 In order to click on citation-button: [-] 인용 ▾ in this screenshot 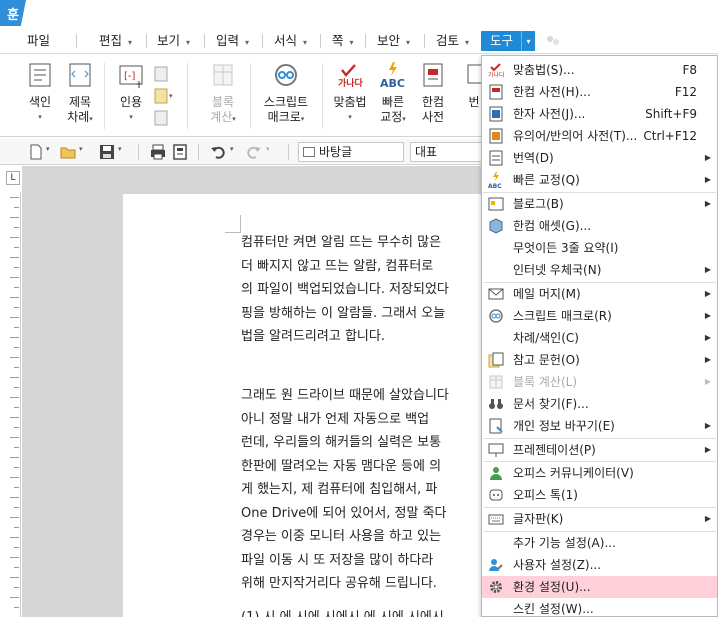, I will do `click(131, 93)`.